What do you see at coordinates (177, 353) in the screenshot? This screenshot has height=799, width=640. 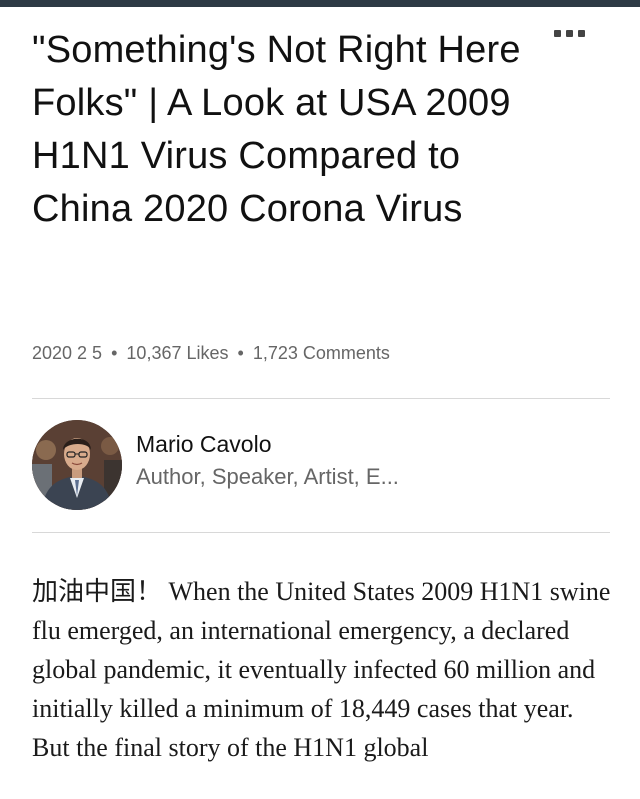 I see `likes-count: 10,367 Likes` at bounding box center [177, 353].